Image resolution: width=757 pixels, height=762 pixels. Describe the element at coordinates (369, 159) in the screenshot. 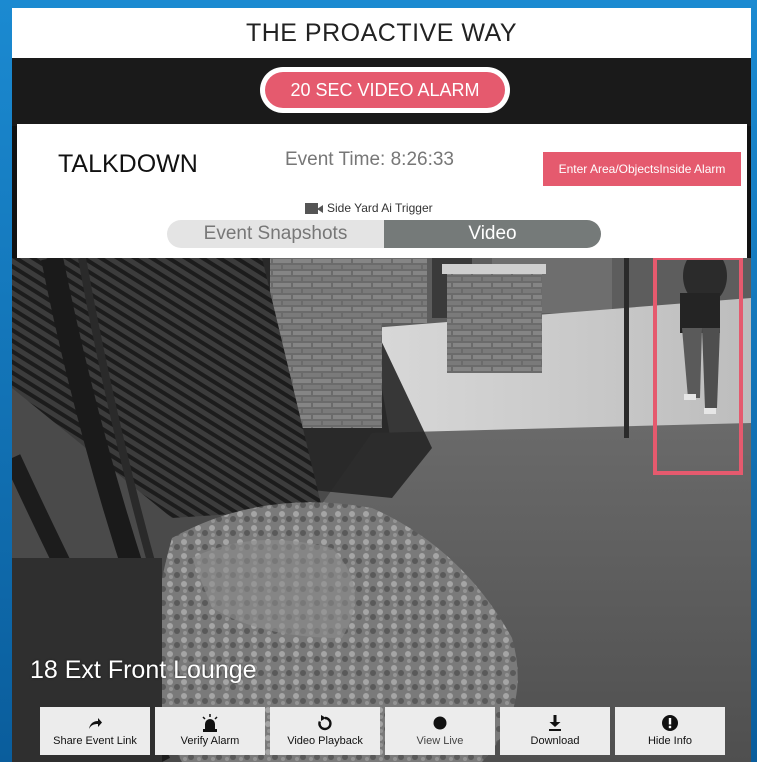

I see `event-time: Event Time: 8:26:33` at that location.